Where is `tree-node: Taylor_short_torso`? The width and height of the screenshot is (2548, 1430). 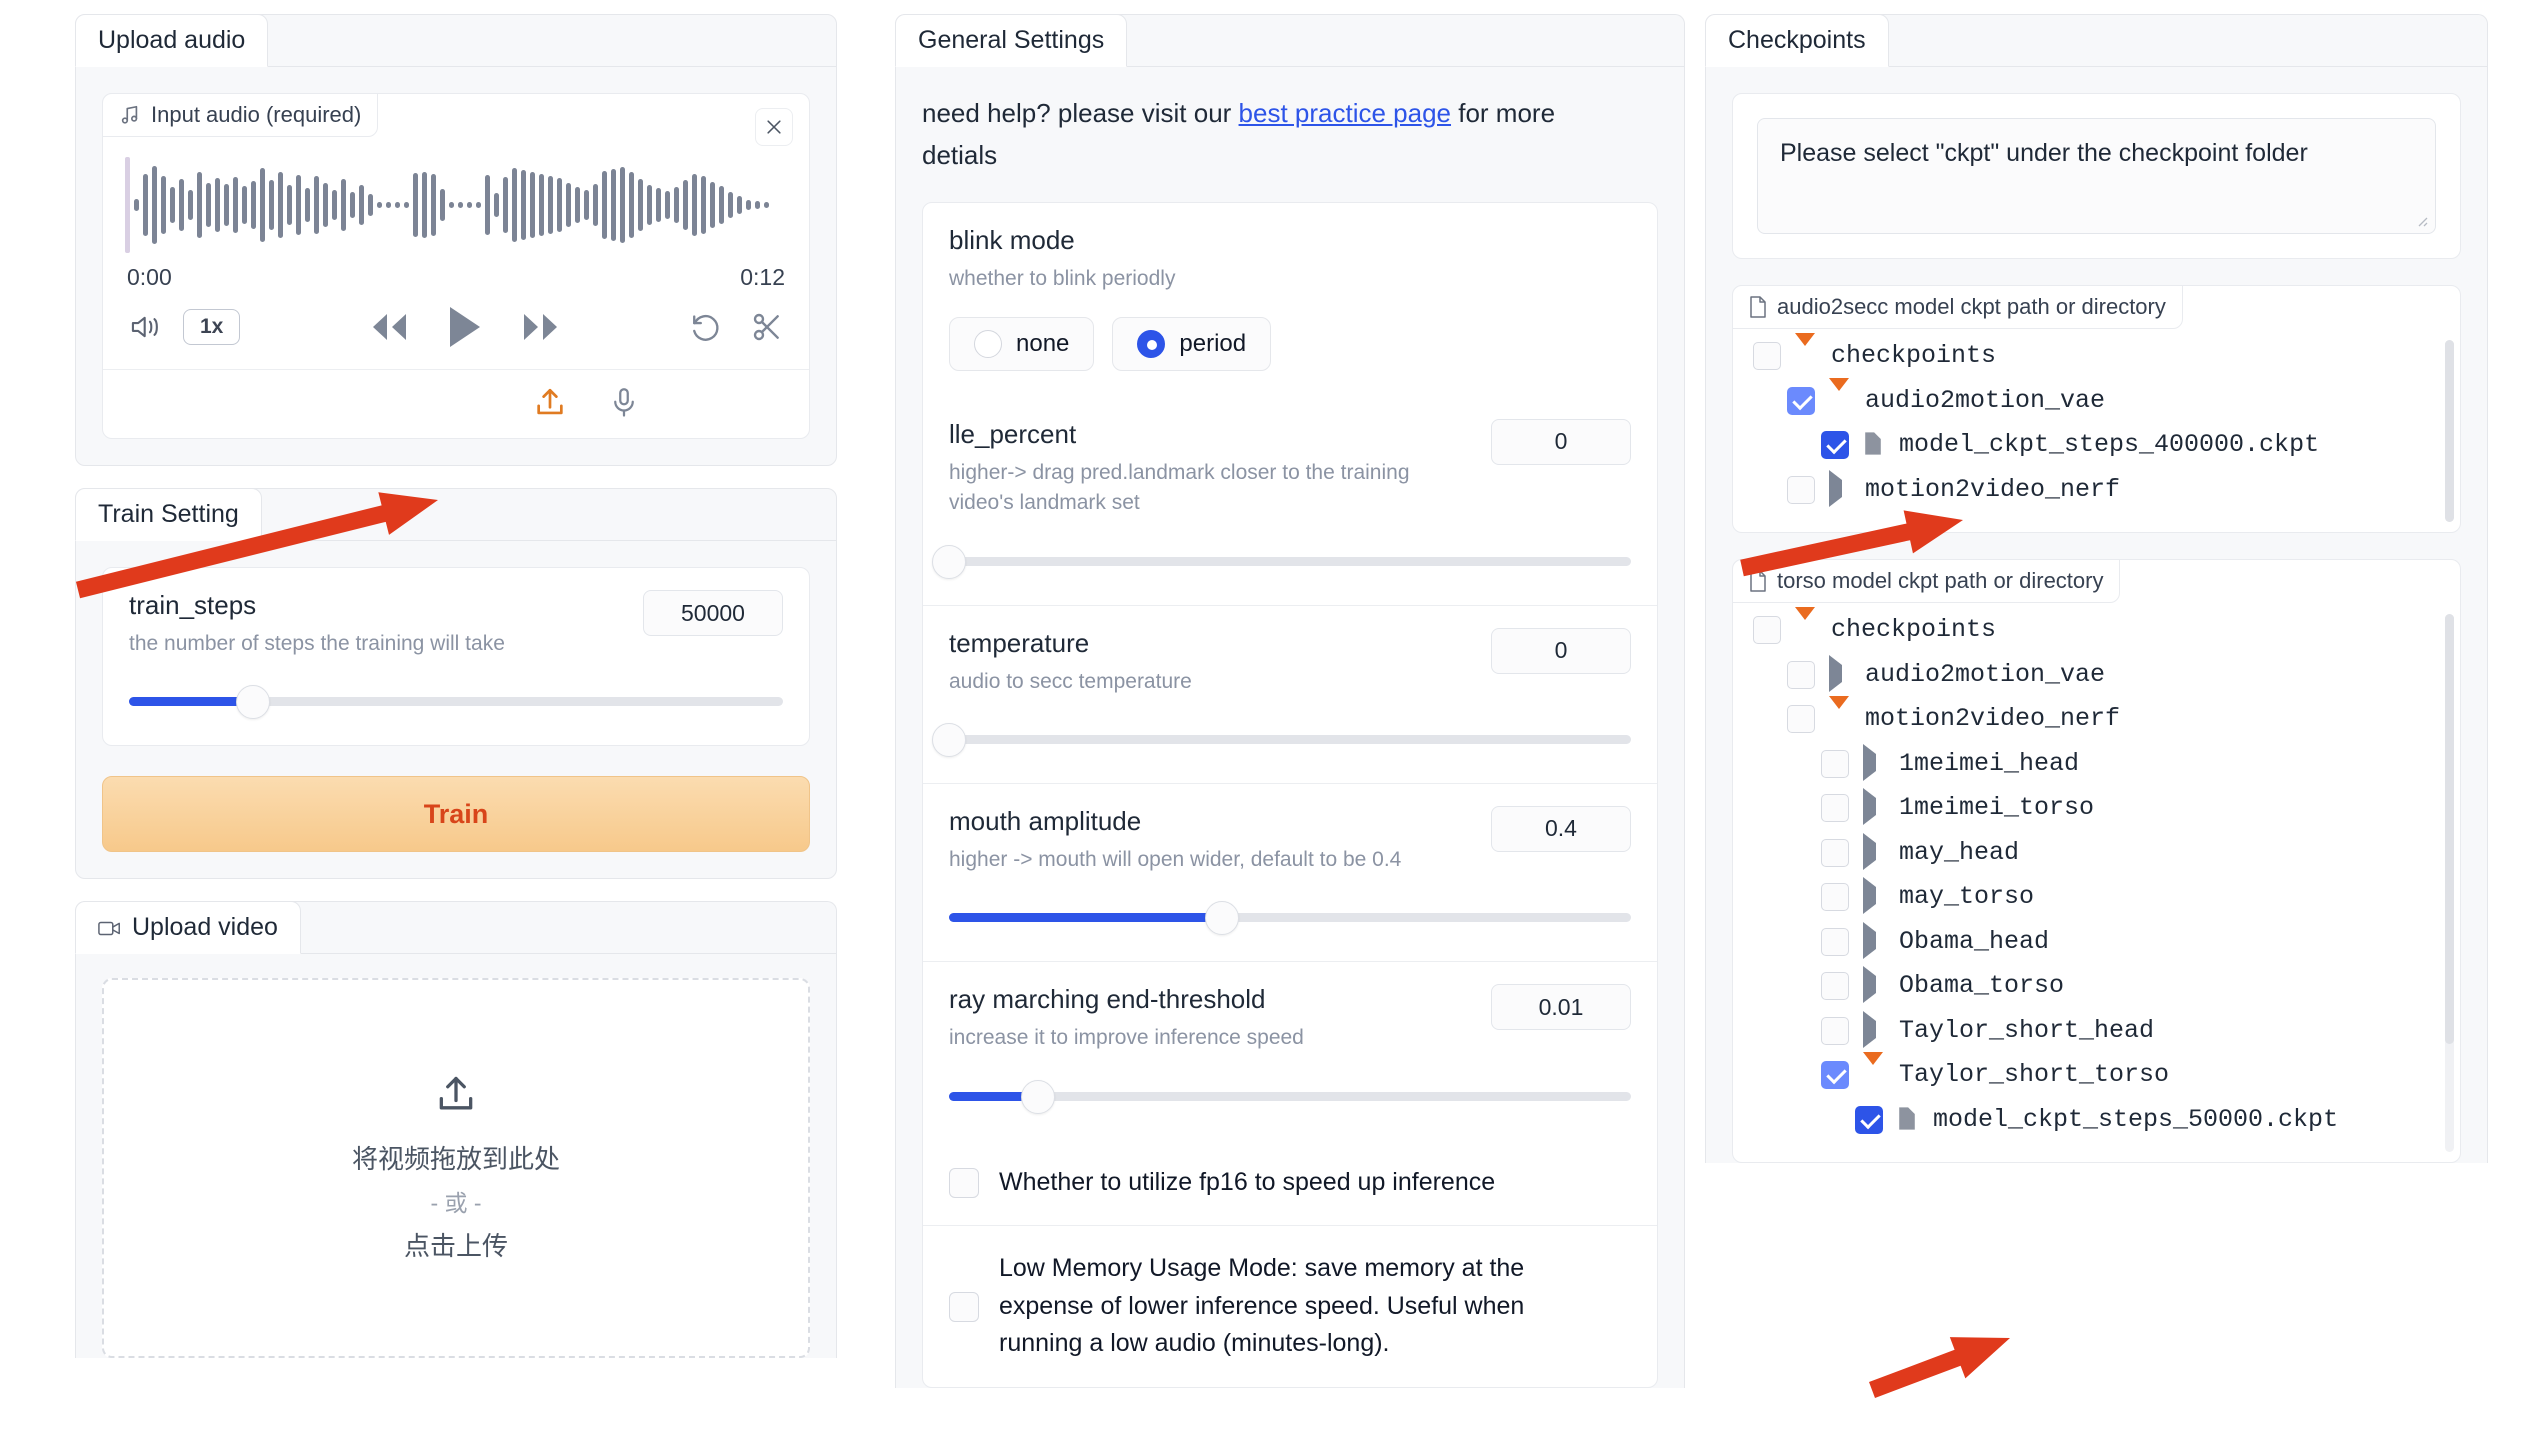 tree-node: Taylor_short_torso is located at coordinates (2096, 1075).